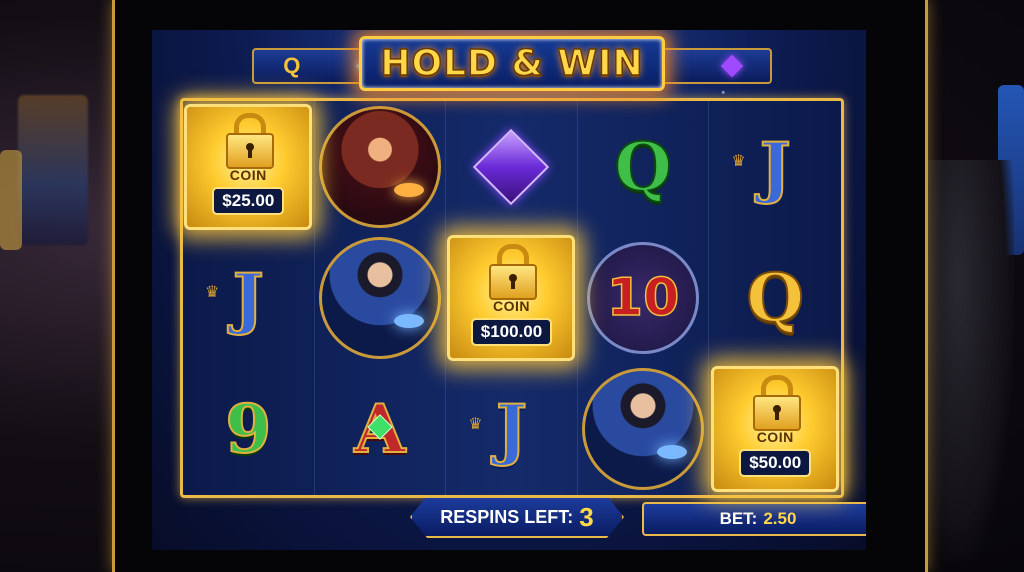 The width and height of the screenshot is (1024, 572). I want to click on respins-label: RESPINS LEFT:, so click(507, 516).